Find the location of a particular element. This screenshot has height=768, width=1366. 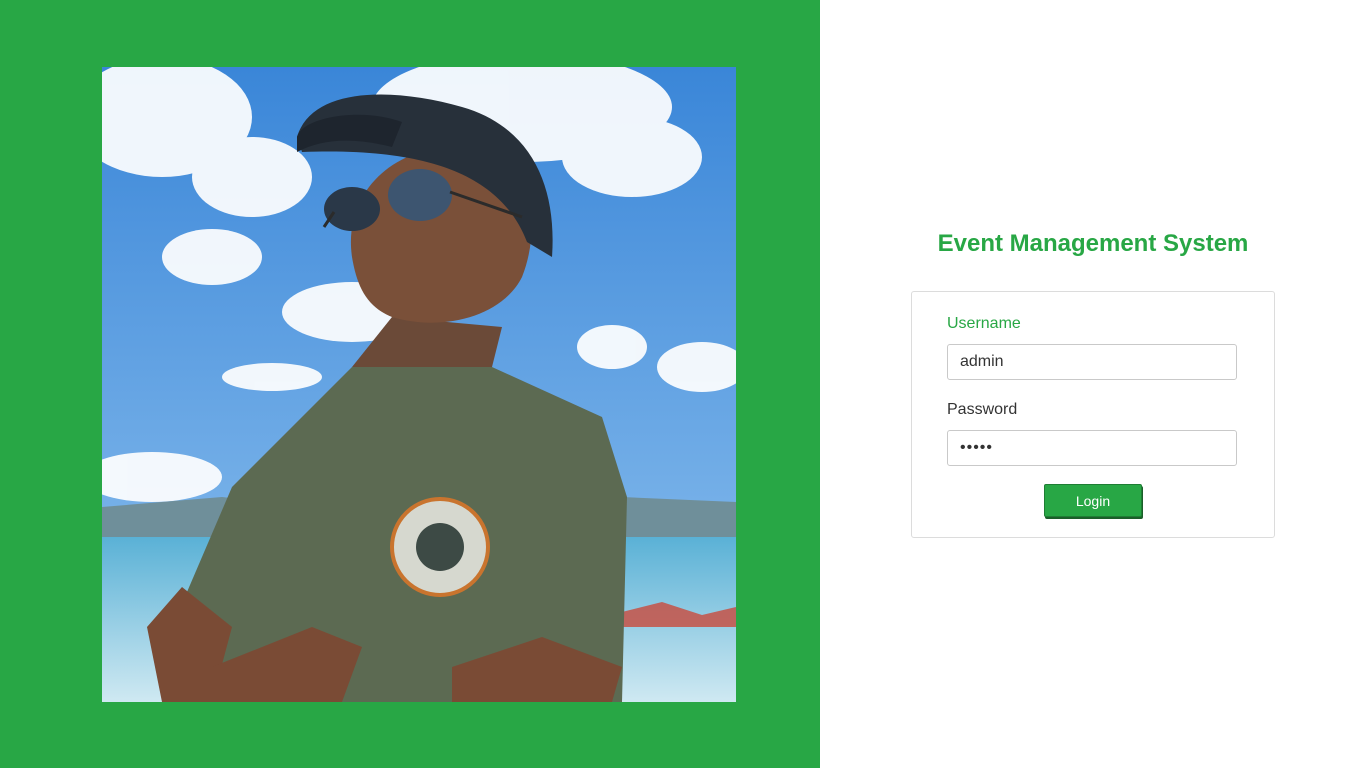

login-form: Username Password Login is located at coordinates (1093, 414).